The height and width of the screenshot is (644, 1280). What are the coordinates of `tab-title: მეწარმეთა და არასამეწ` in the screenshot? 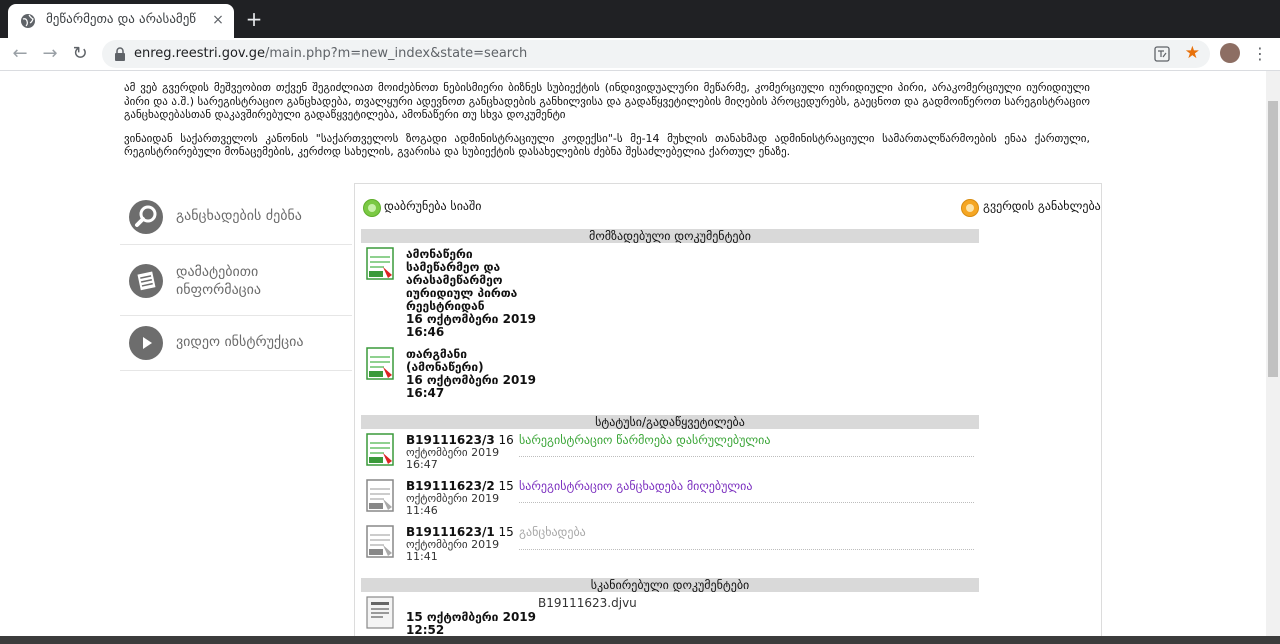 It's located at (121, 19).